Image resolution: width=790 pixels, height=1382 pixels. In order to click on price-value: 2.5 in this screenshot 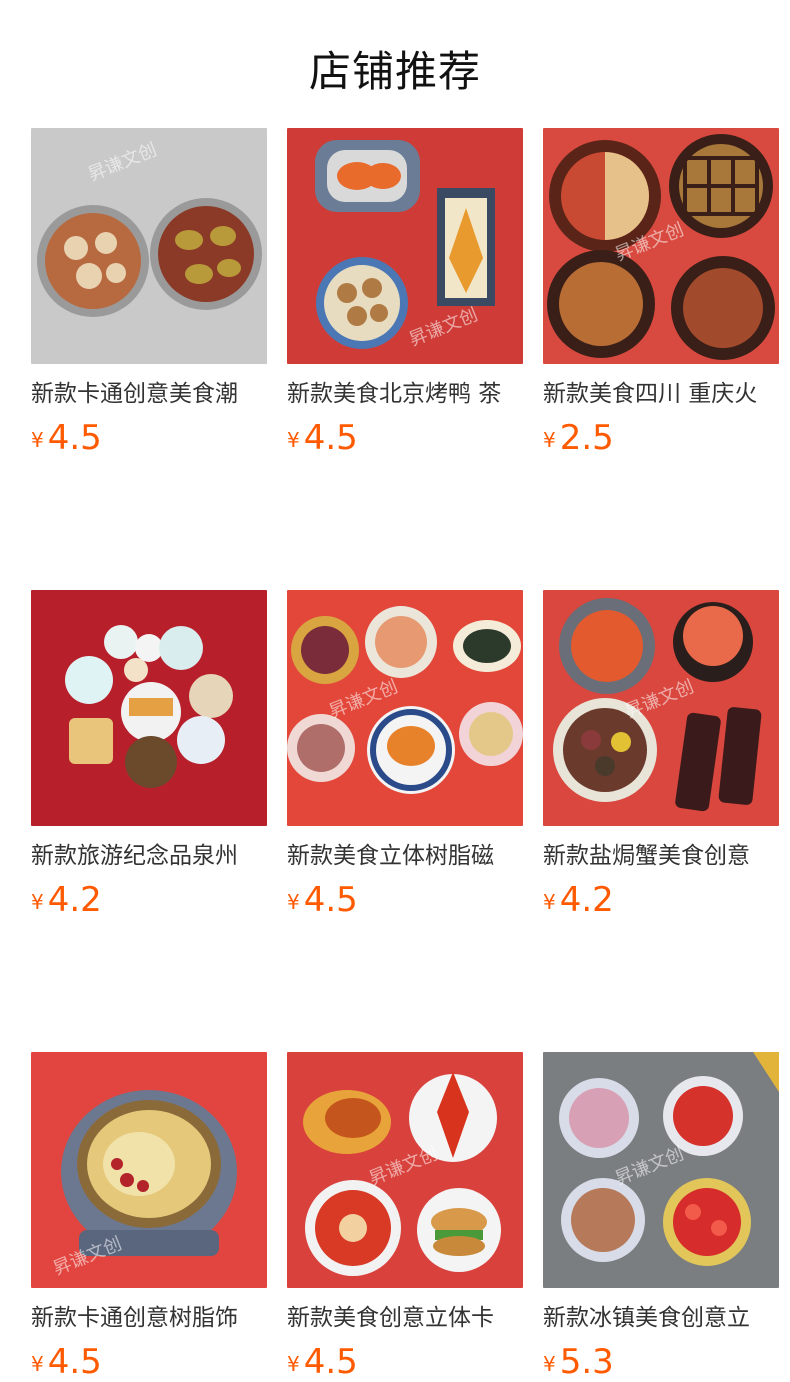, I will do `click(586, 438)`.